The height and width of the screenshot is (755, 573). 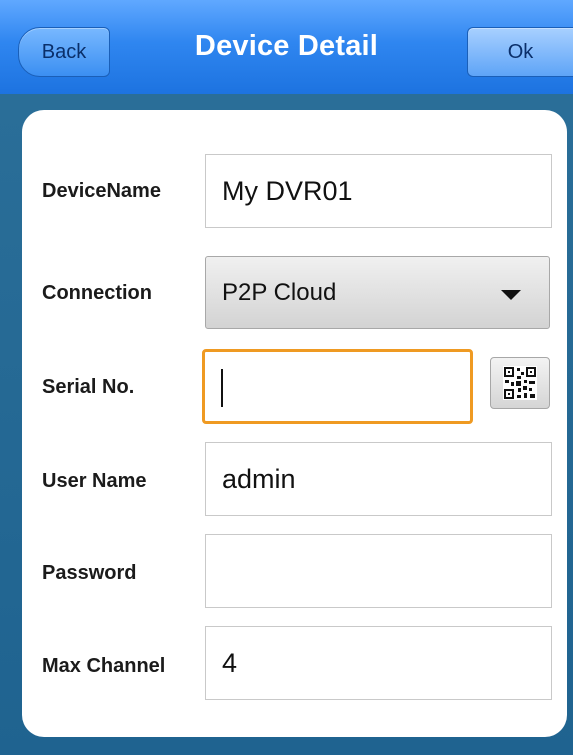 What do you see at coordinates (511, 295) in the screenshot?
I see `caret-down-icon` at bounding box center [511, 295].